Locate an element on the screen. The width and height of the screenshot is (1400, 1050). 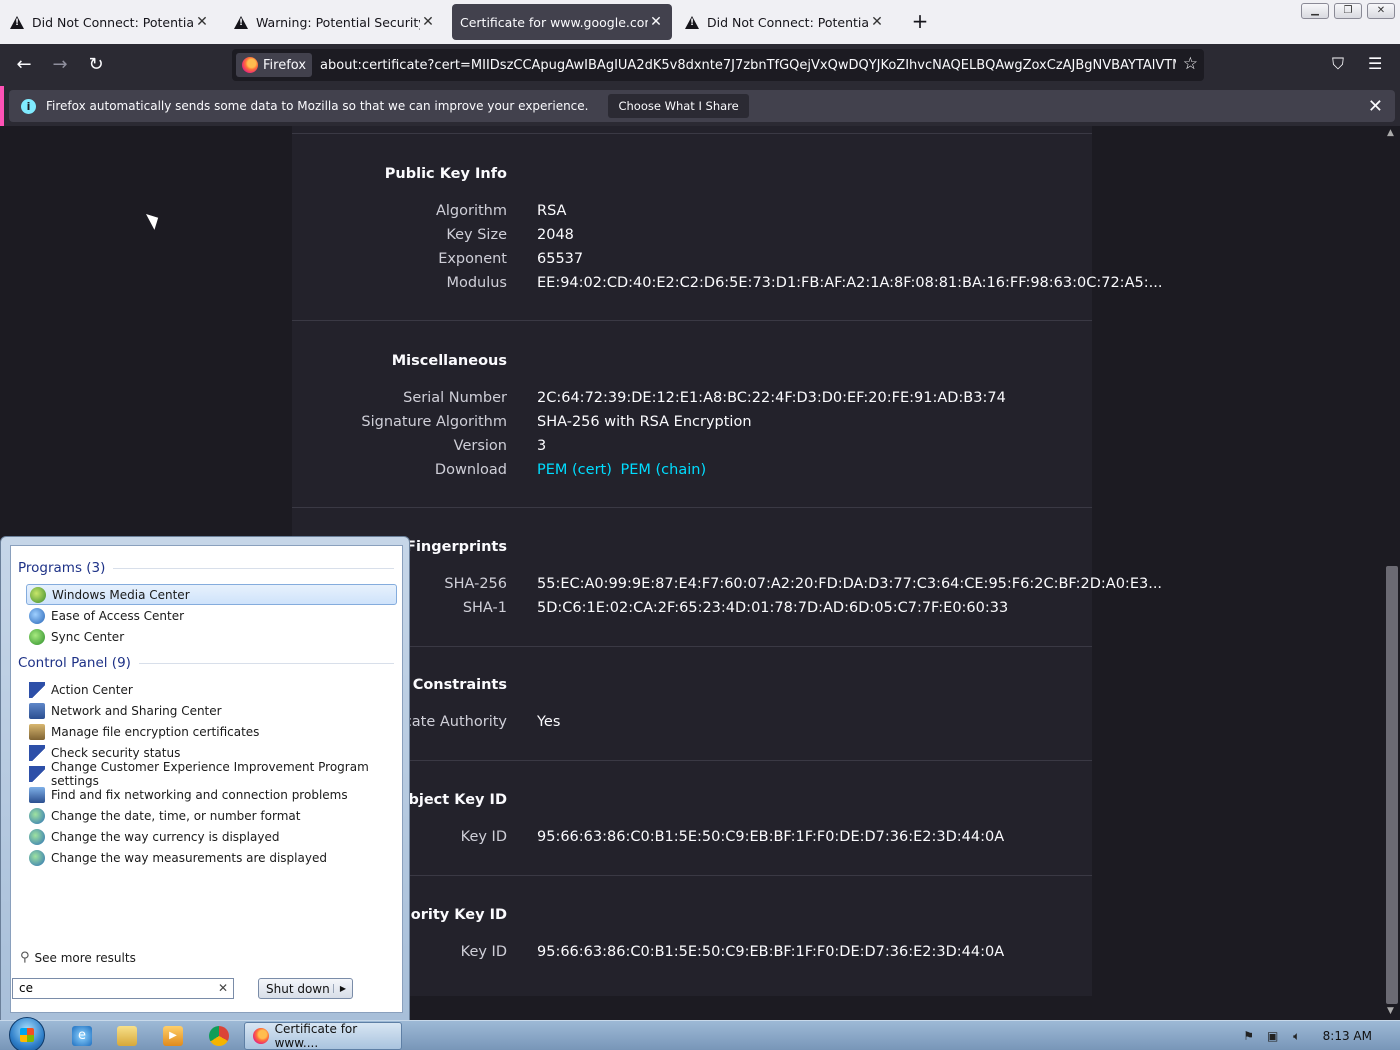
row-exponent: Exponent 65537 is located at coordinates (692, 263).